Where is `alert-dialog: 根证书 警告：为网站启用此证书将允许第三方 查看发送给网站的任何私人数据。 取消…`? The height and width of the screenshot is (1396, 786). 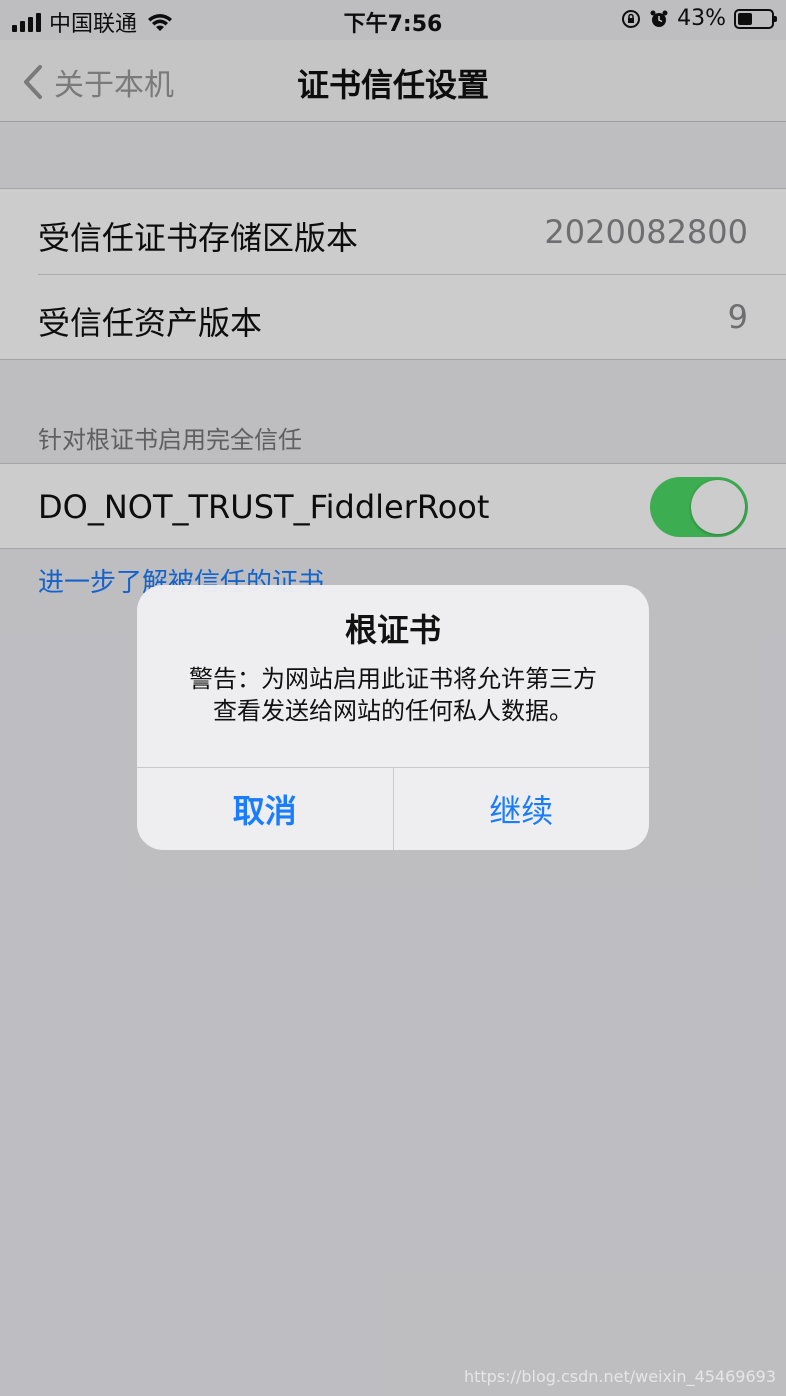 alert-dialog: 根证书 警告：为网站启用此证书将允许第三方 查看发送给网站的任何私人数据。 取消… is located at coordinates (393, 717).